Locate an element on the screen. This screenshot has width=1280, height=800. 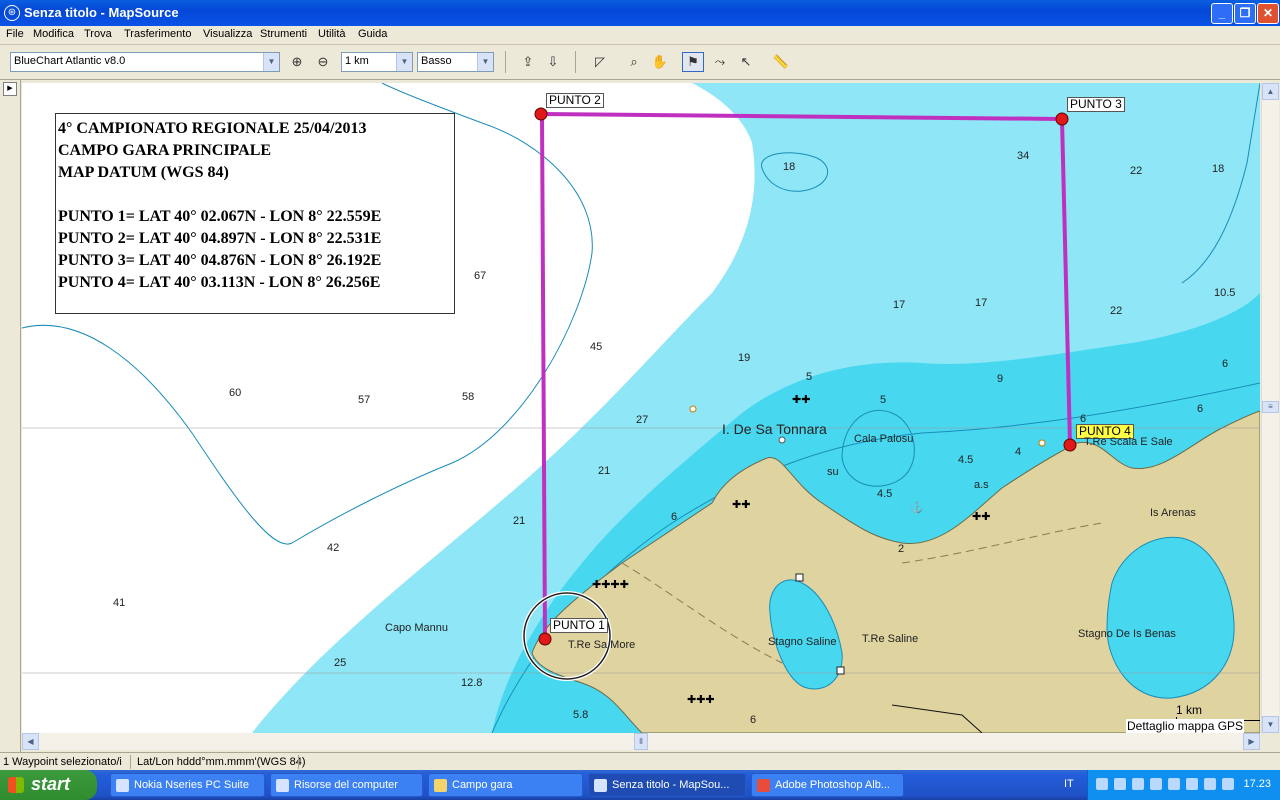
place-capo-label: Capo Mannu is located at coordinates (416, 628).